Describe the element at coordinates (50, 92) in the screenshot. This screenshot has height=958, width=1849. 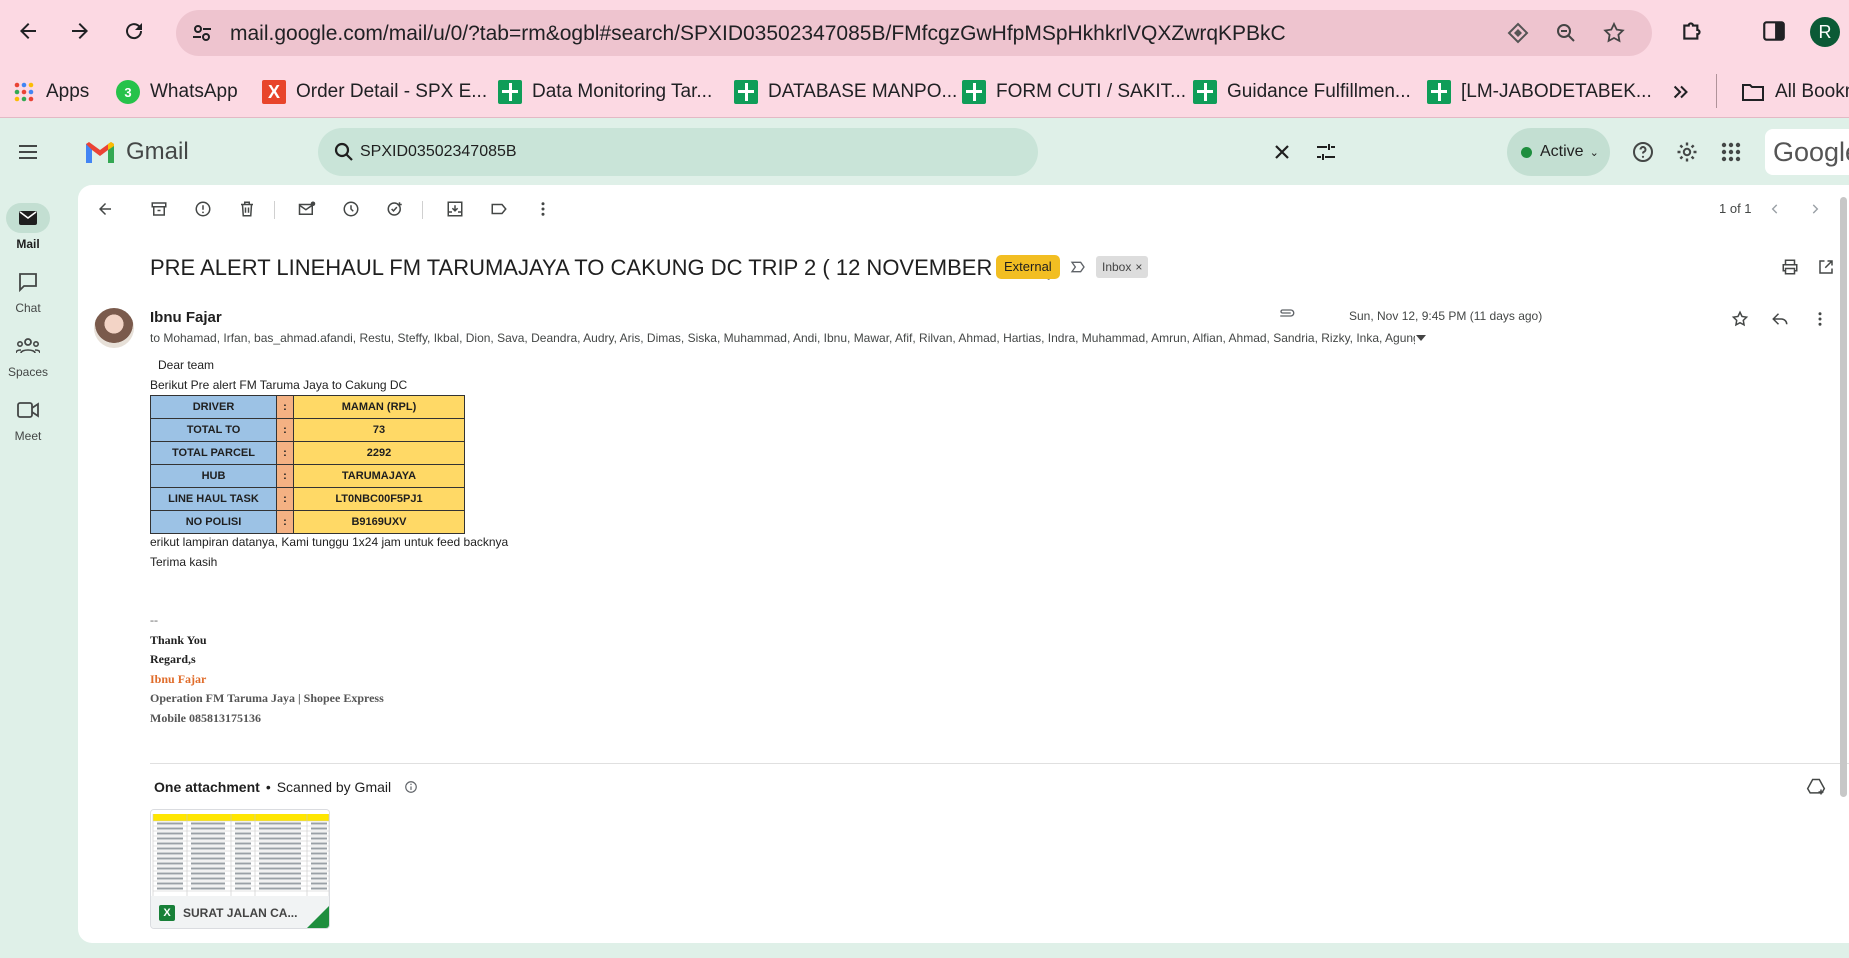
I see `bookmark-apps: Apps` at that location.